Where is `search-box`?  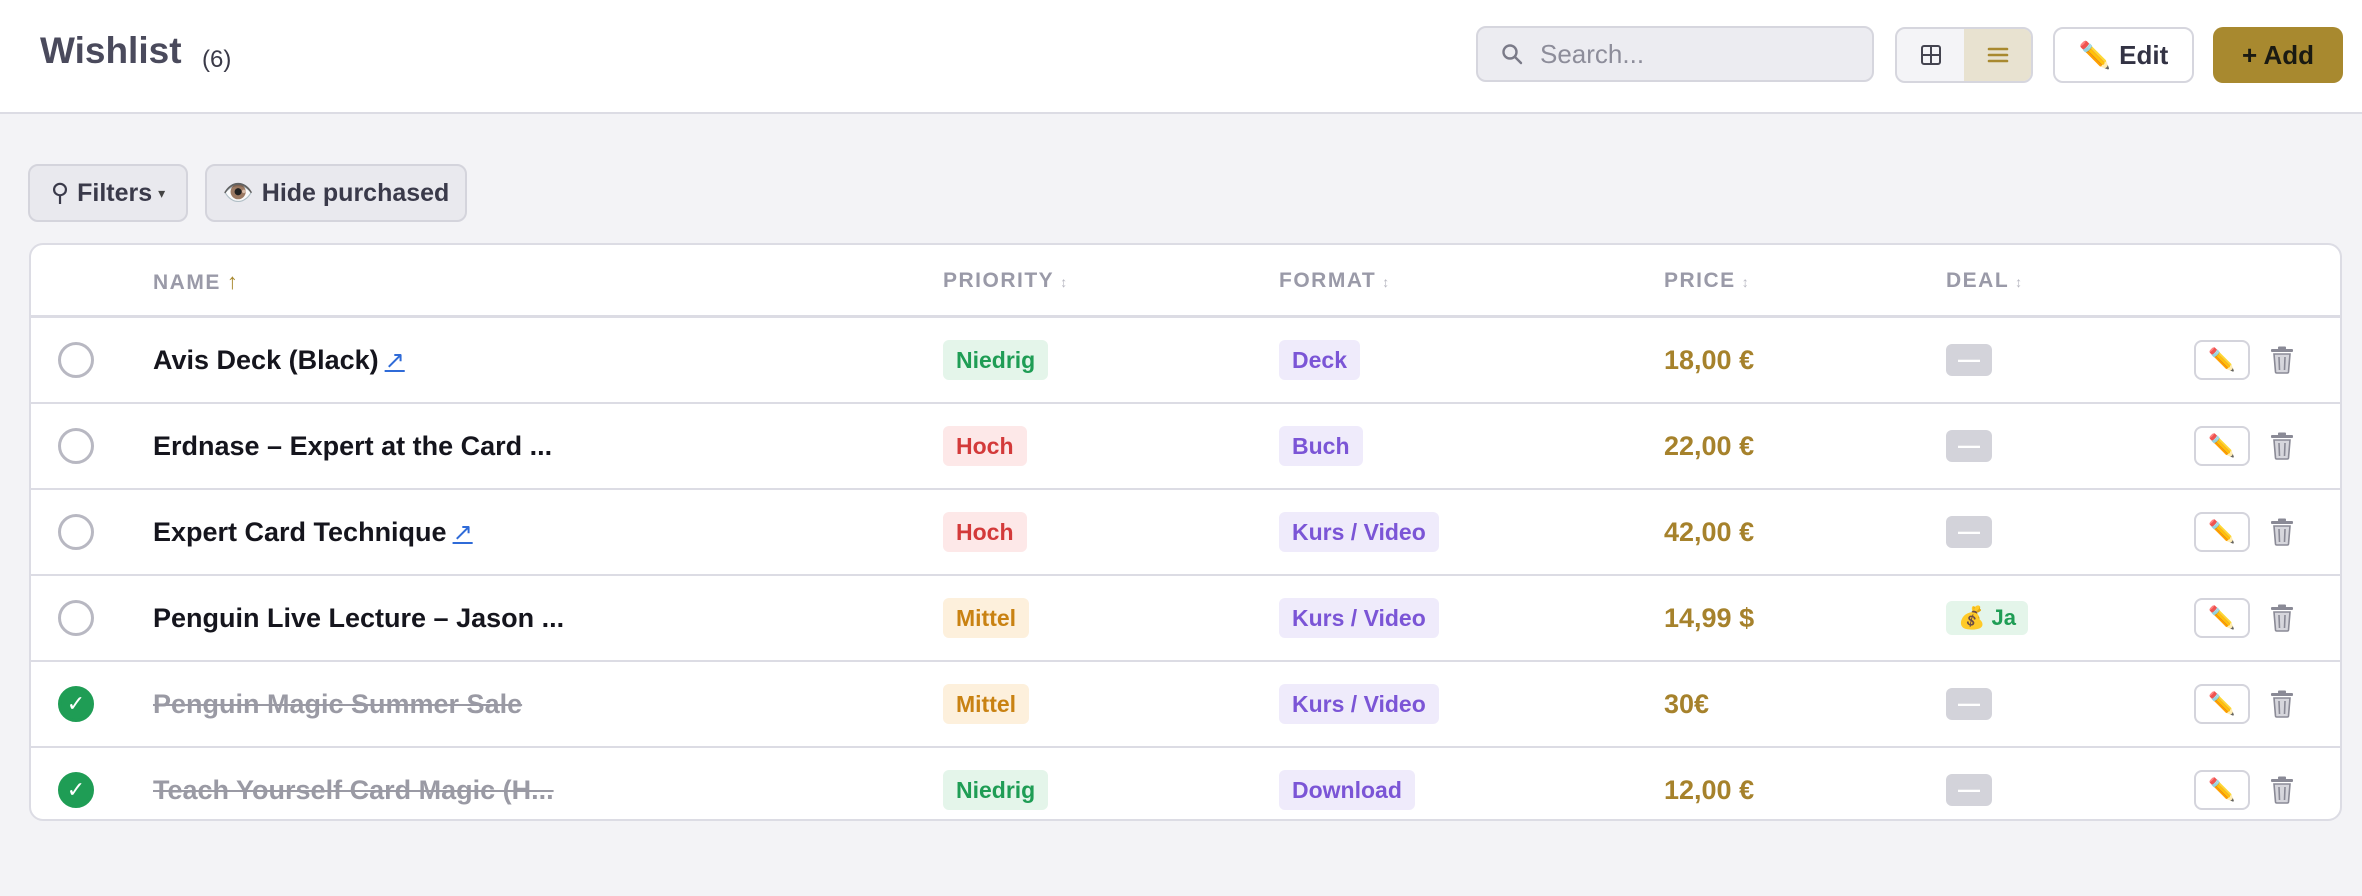
search-box is located at coordinates (1675, 54).